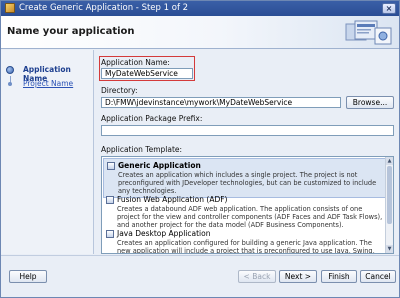 The image size is (400, 298). I want to click on template-scrollbar: ▲ ▼, so click(389, 205).